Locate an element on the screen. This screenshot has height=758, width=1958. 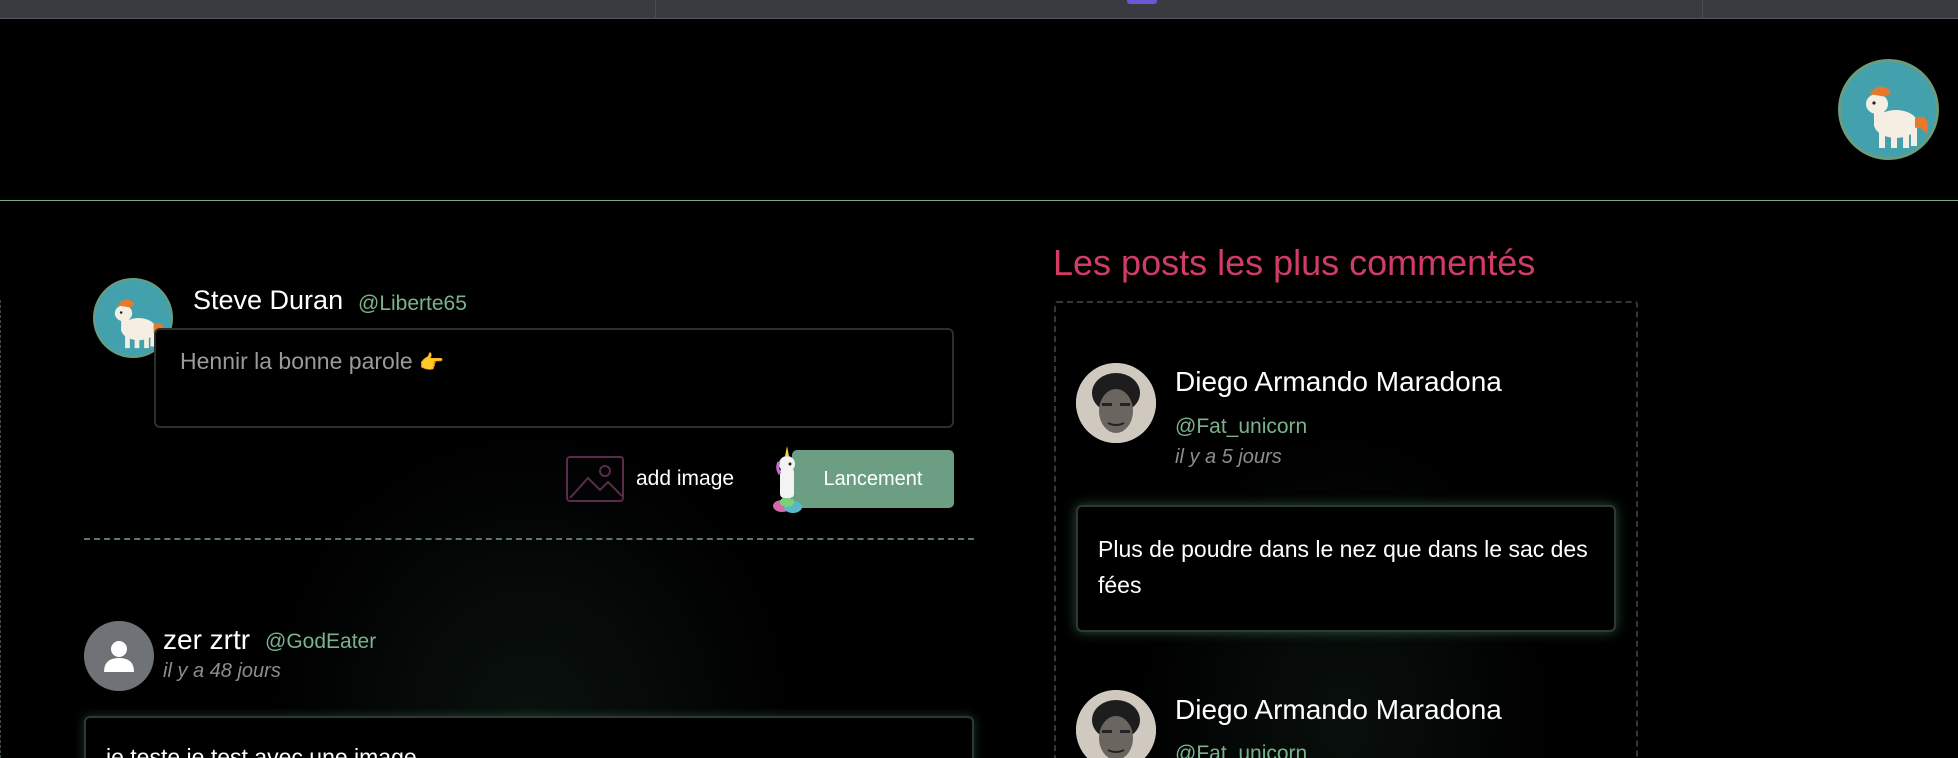
add-image-label: add image is located at coordinates (685, 478).